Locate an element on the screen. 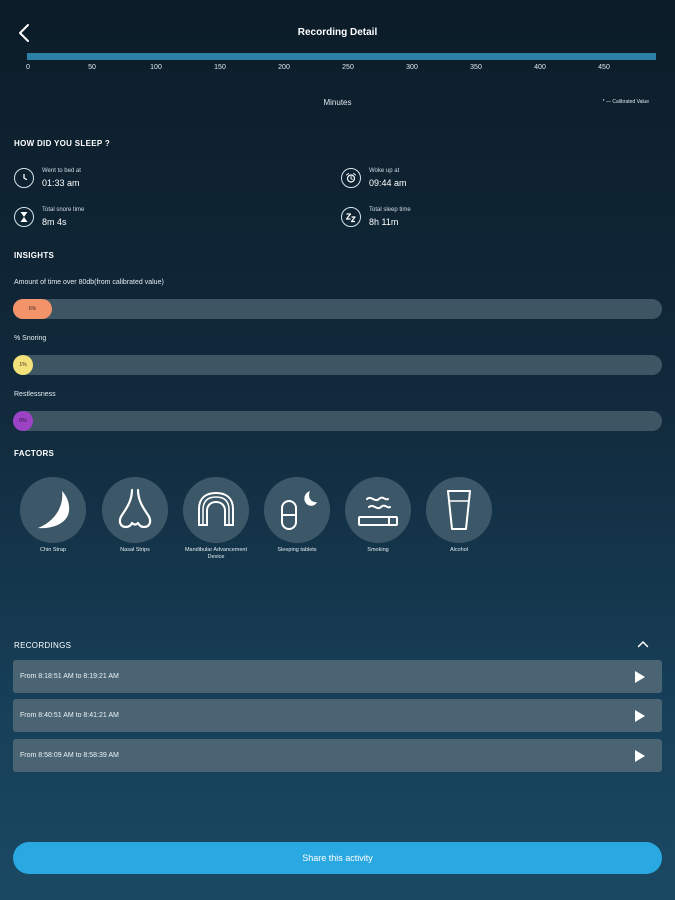 The image size is (675, 900). recording-time-range: From 8:18:51 AM to 8:19:21 AM is located at coordinates (69, 676).